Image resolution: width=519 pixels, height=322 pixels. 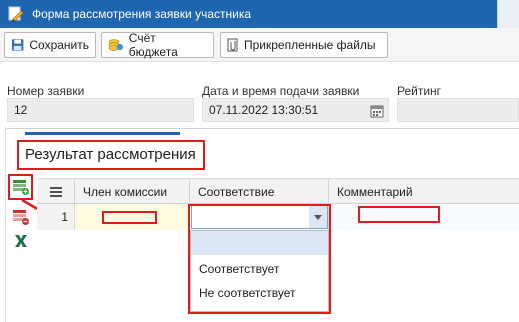 I want to click on submission-datetime-field: 07.11.2022 13:30:51, so click(x=295, y=110).